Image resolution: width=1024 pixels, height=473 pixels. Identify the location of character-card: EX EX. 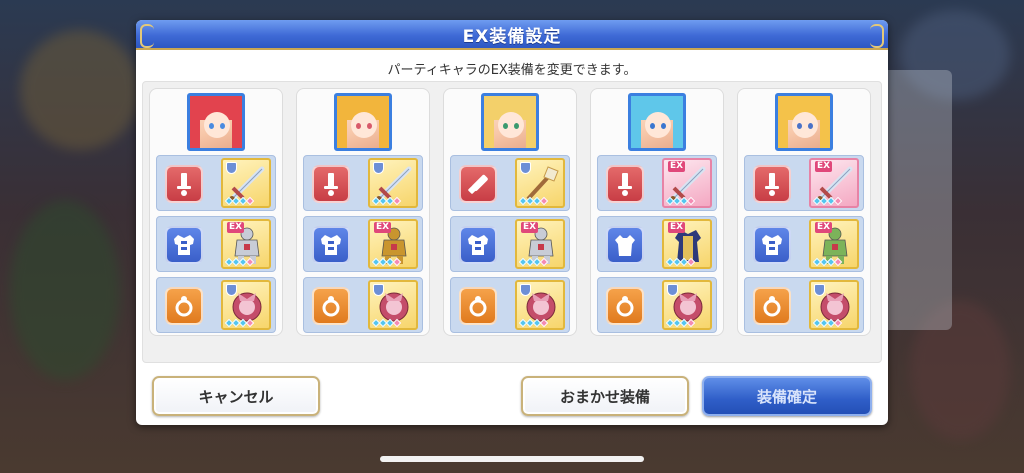
(804, 212).